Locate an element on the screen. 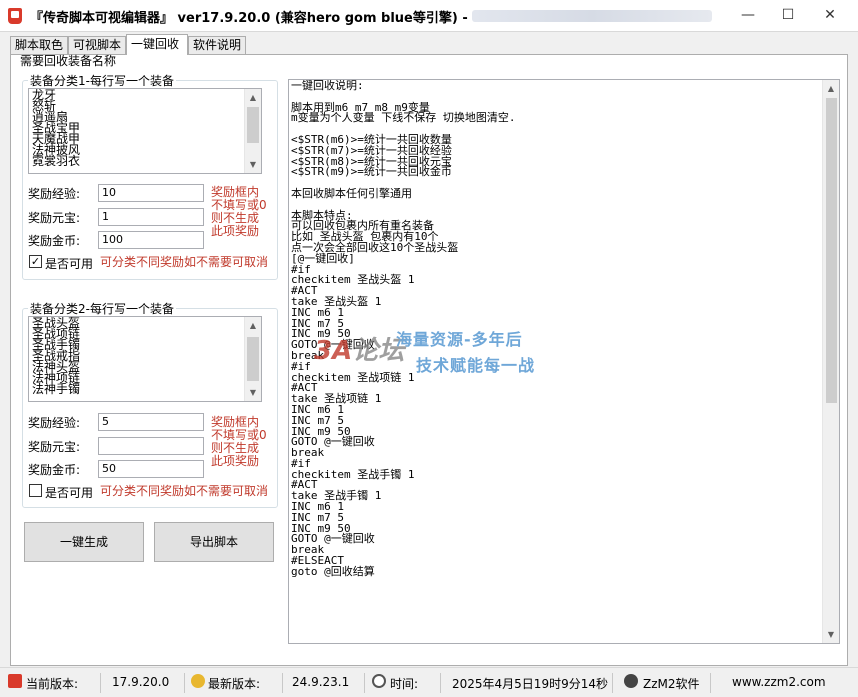  group-2-legend: 装备分类2-每行写一个装备 is located at coordinates (102, 308).